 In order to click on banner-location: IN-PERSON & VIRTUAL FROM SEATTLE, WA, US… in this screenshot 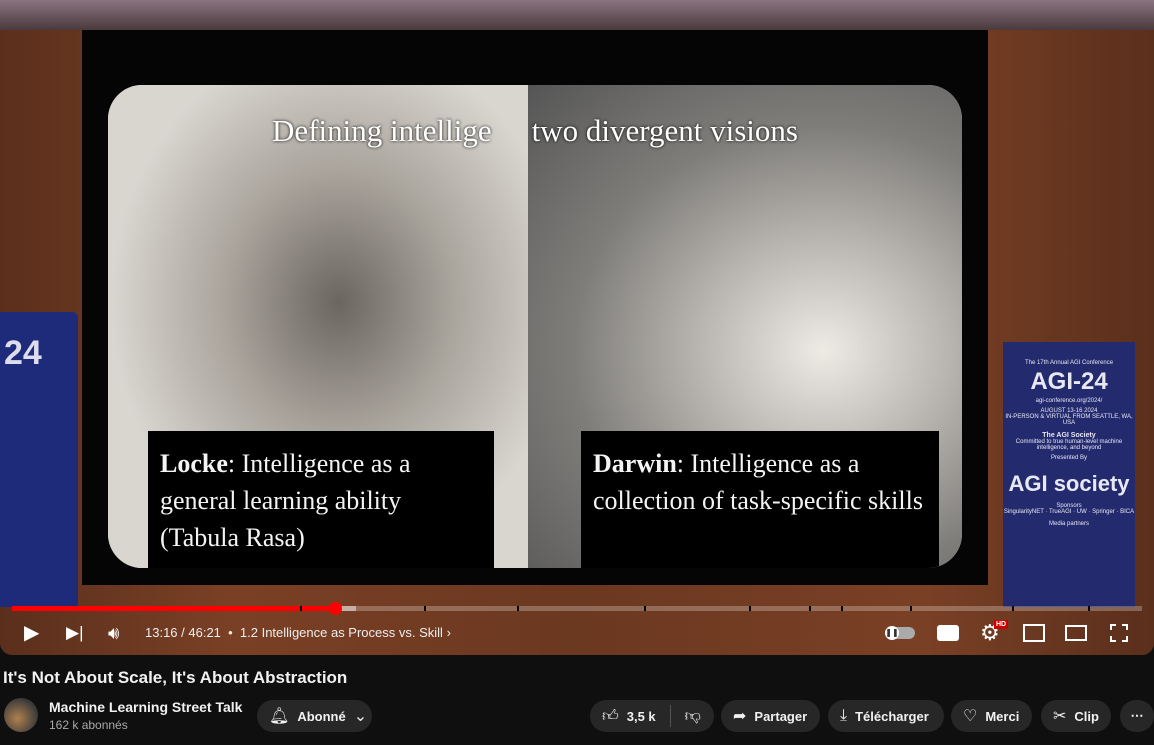, I will do `click(1069, 420)`.